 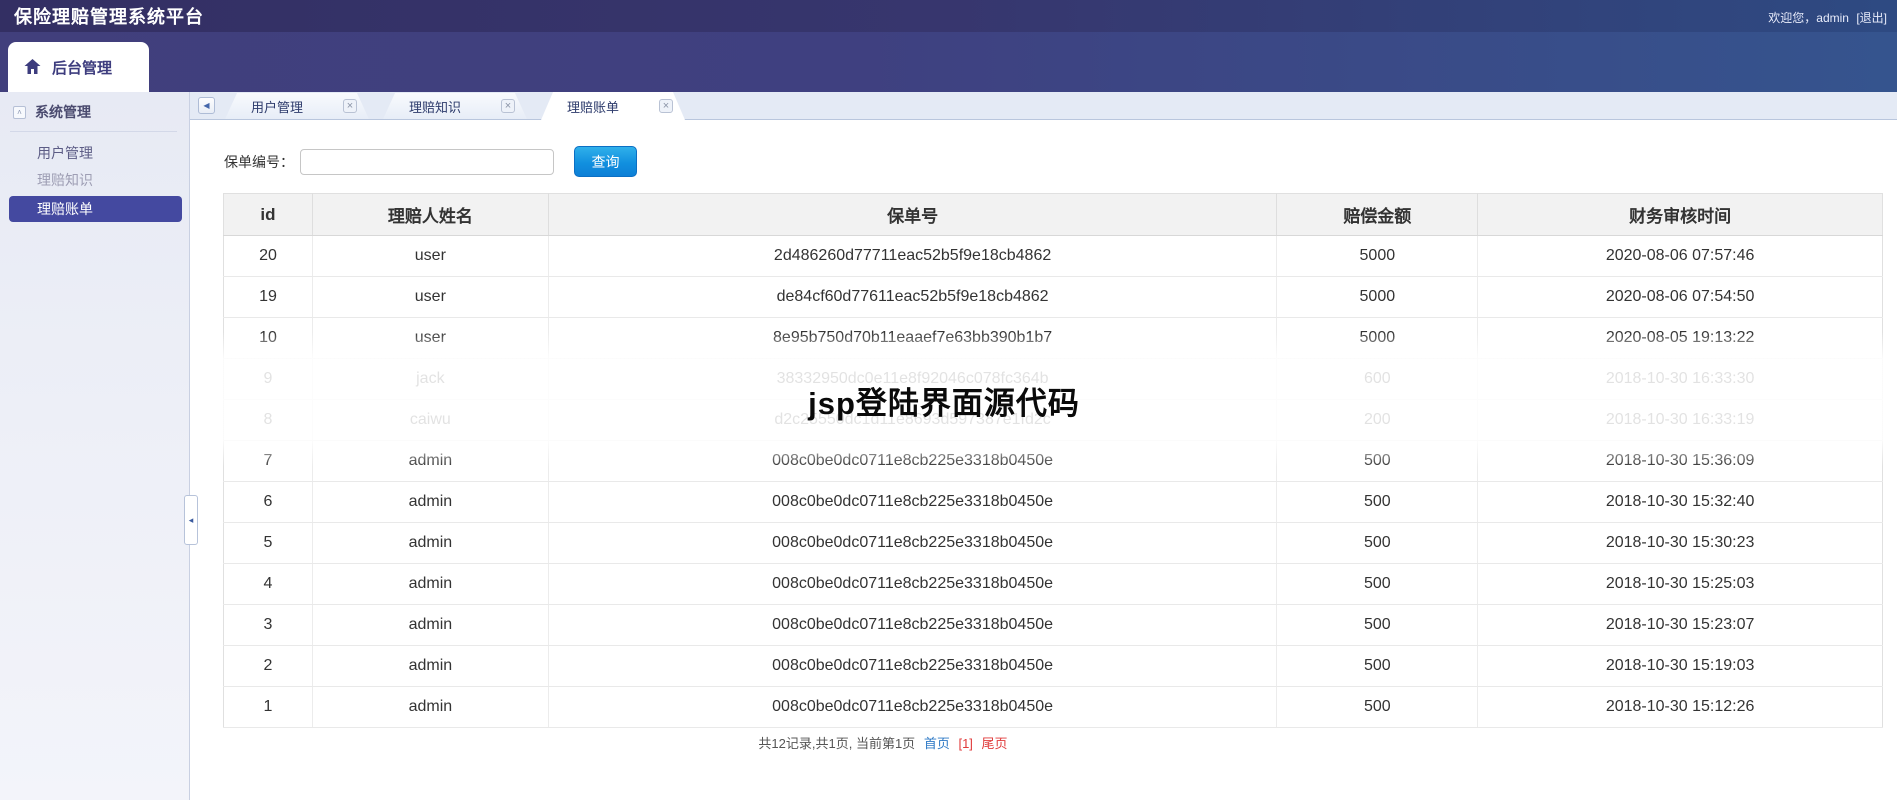 What do you see at coordinates (837, 743) in the screenshot?
I see `pagination-summary: 共12记录,共1页, 当前第1页` at bounding box center [837, 743].